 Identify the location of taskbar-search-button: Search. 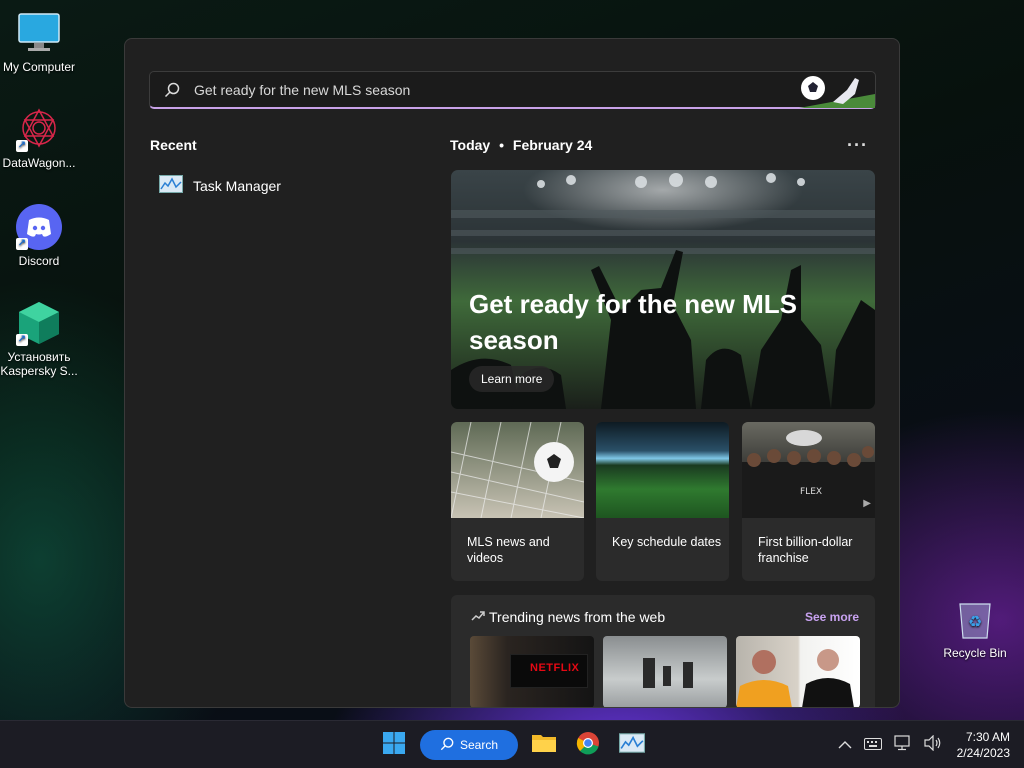
(469, 745).